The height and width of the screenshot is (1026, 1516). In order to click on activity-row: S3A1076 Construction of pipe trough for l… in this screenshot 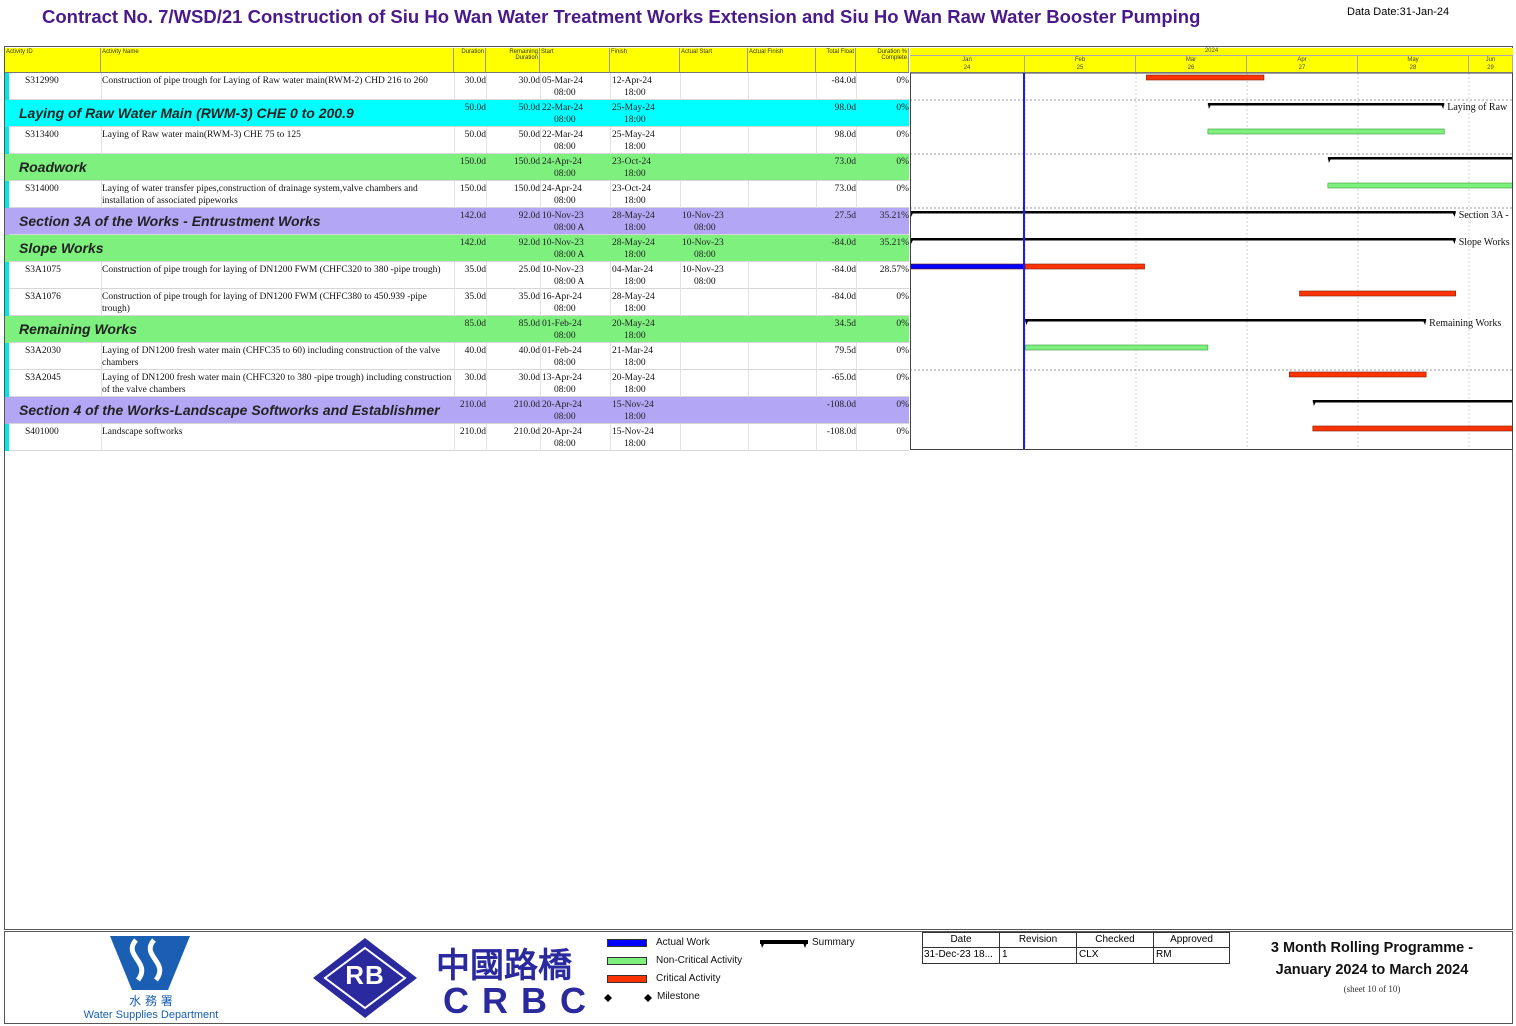, I will do `click(457, 302)`.